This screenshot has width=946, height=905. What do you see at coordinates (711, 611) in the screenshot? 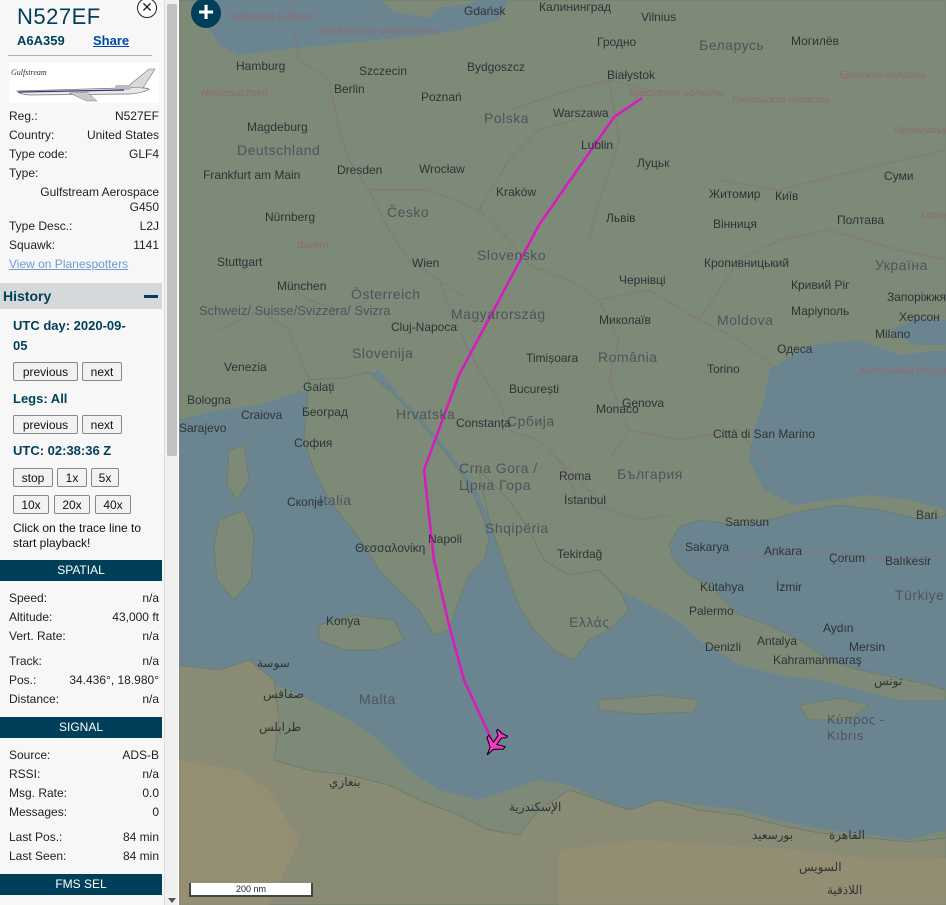
I see `city-label: Palermo` at bounding box center [711, 611].